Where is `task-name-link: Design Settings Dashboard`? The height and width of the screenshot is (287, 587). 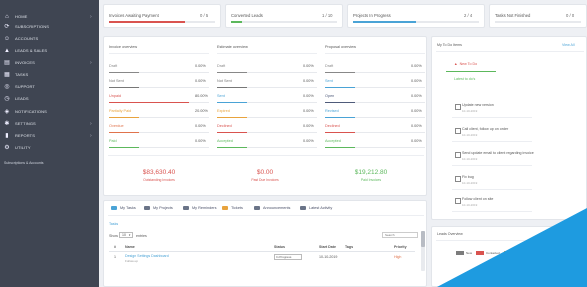
task-name-link: Design Settings Dashboard is located at coordinates (147, 256).